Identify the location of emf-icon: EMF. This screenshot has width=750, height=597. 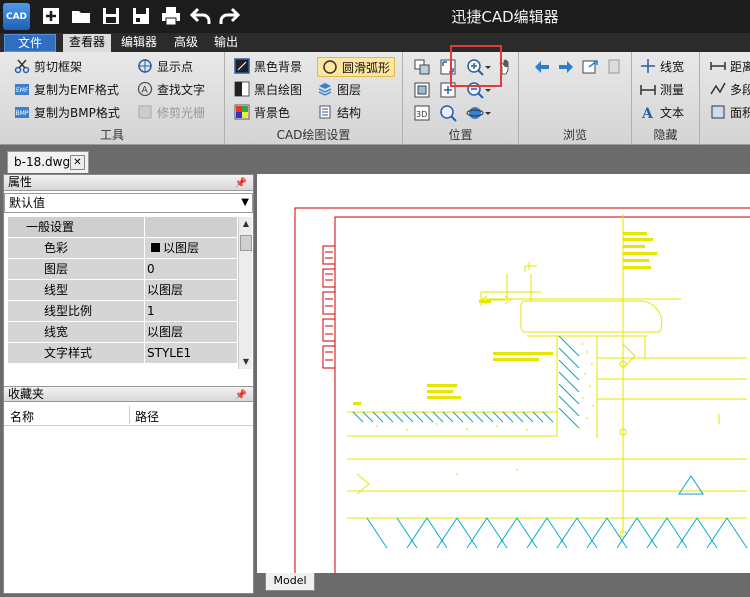
(22, 89).